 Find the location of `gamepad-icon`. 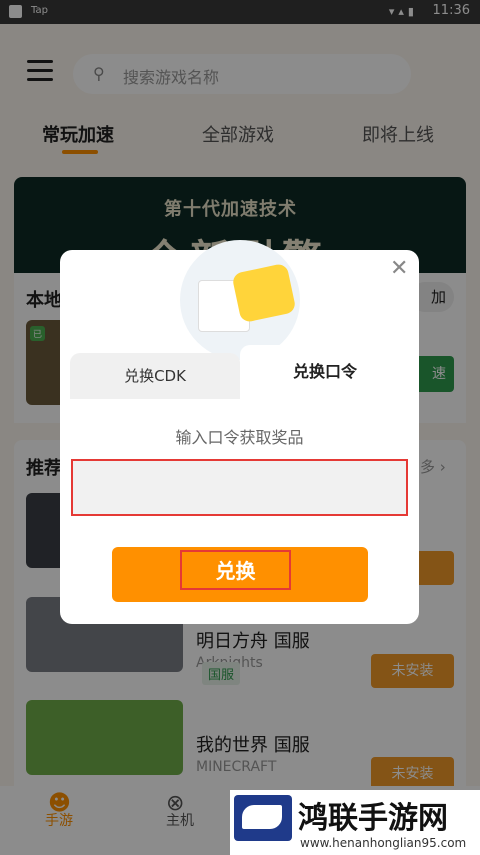

gamepad-icon is located at coordinates (264, 293).